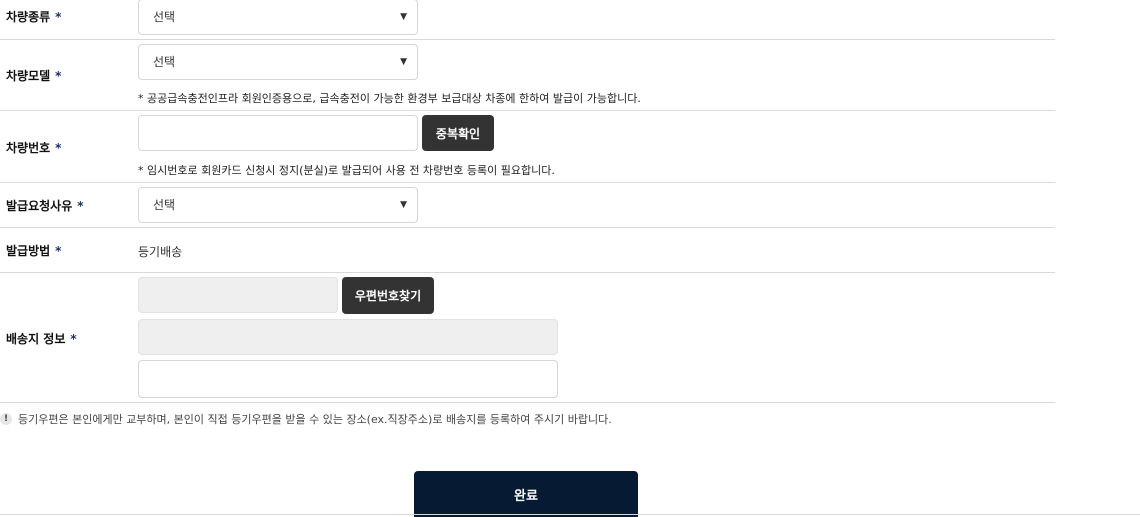  I want to click on vehicle-model-select: 선택 ▼, so click(278, 62).